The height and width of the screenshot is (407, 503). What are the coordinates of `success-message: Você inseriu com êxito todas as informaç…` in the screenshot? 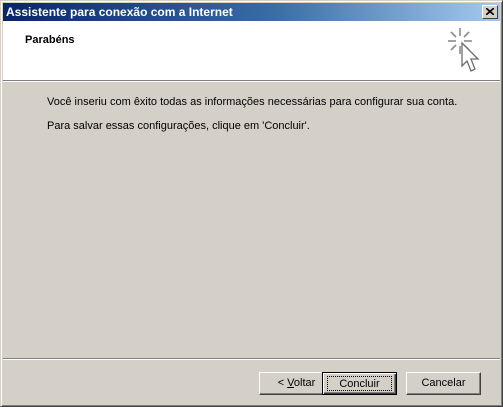 It's located at (252, 102).